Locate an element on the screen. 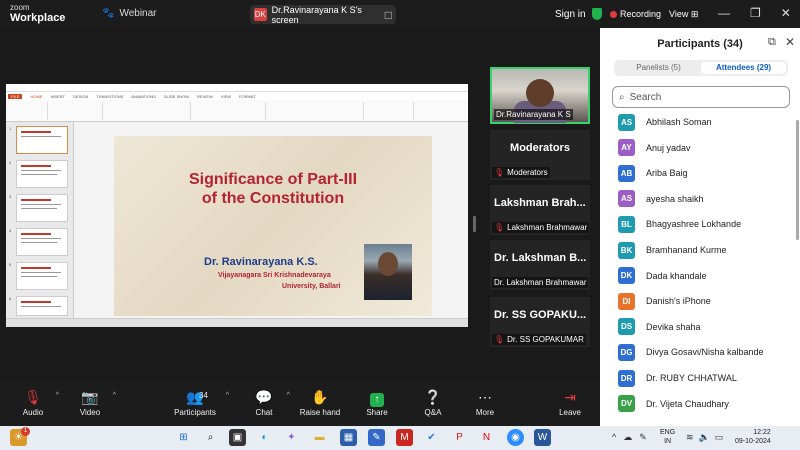  task-view-icon: ▣ is located at coordinates (237, 437).